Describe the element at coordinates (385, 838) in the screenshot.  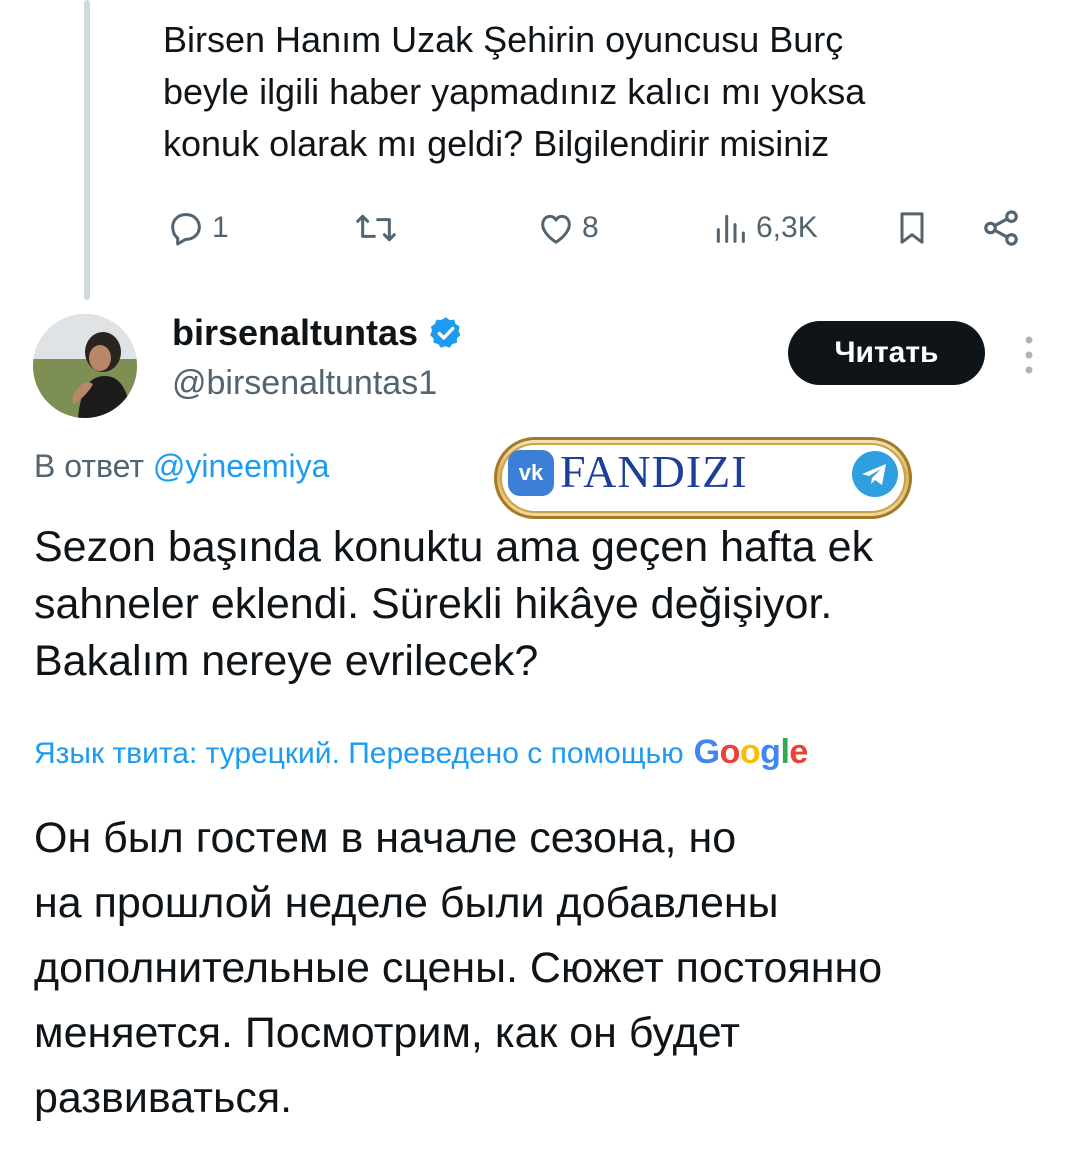
I see `translated-line: Он был гостем в начале сезона, но` at that location.